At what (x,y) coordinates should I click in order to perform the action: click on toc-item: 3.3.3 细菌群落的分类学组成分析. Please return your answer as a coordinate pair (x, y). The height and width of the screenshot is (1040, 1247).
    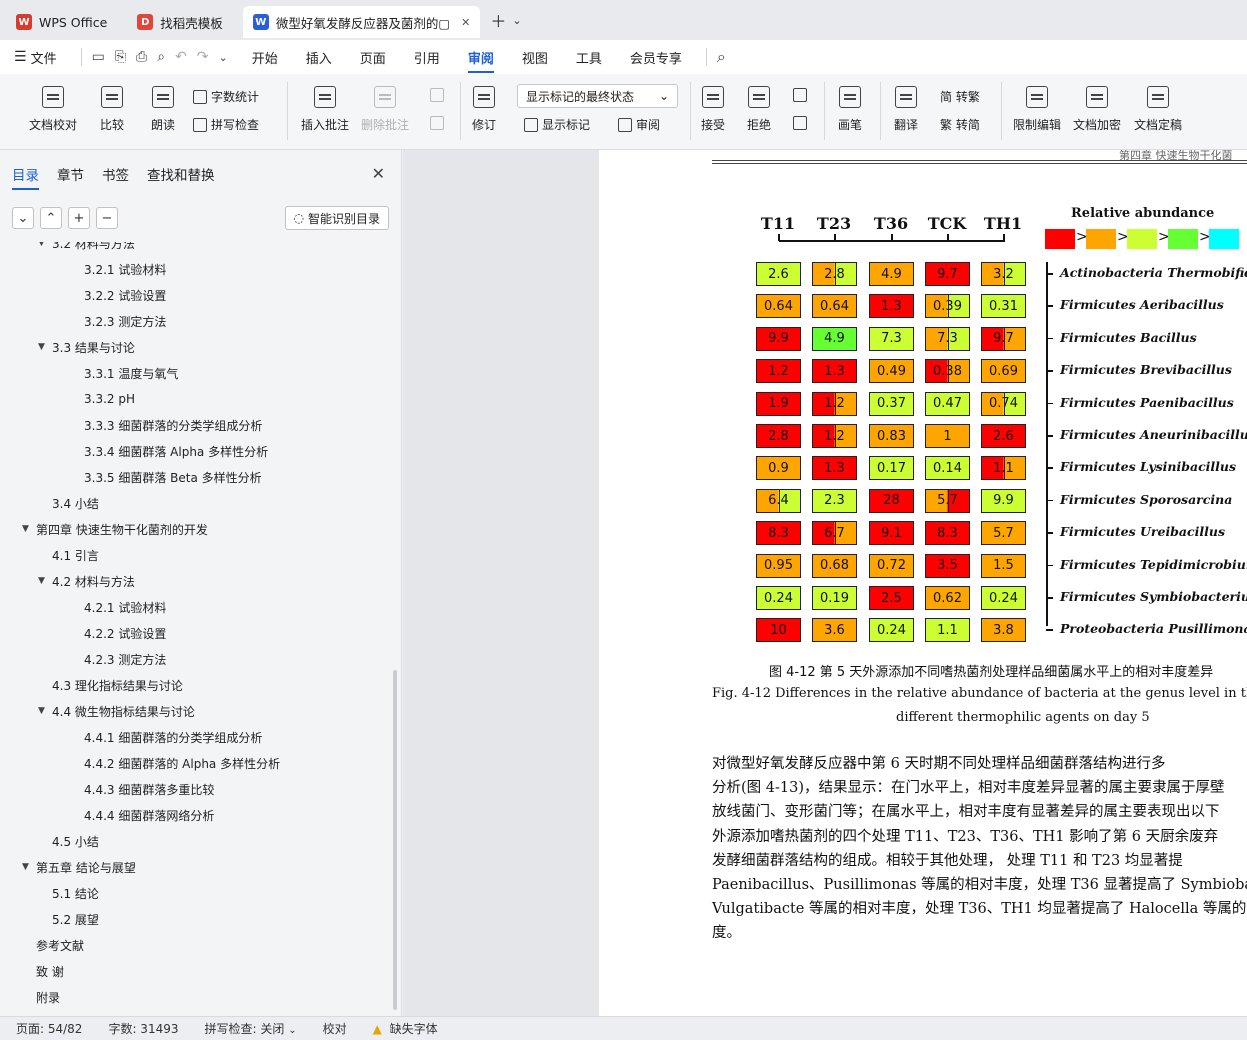
    Looking at the image, I should click on (173, 425).